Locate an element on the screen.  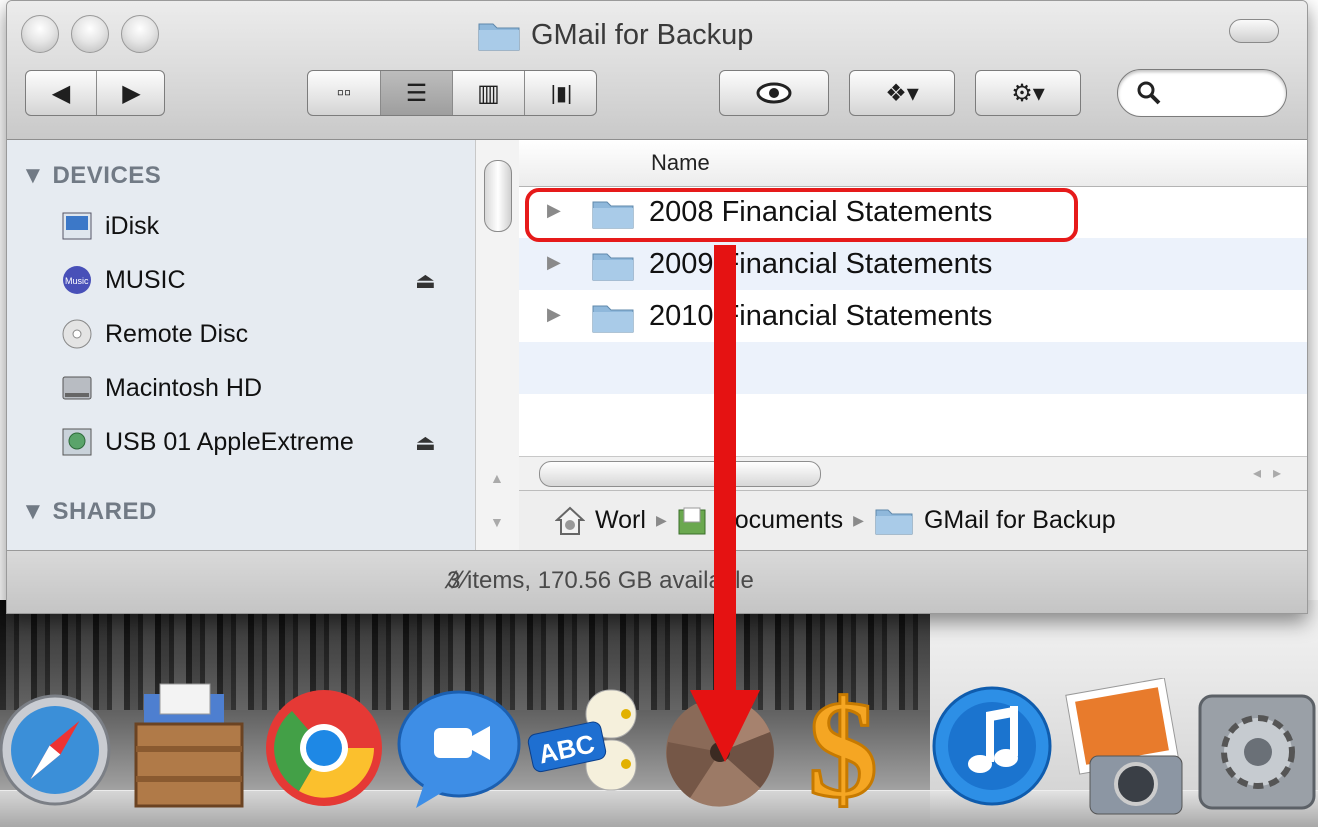
list-view-icon: ☰ is located at coordinates (416, 93).